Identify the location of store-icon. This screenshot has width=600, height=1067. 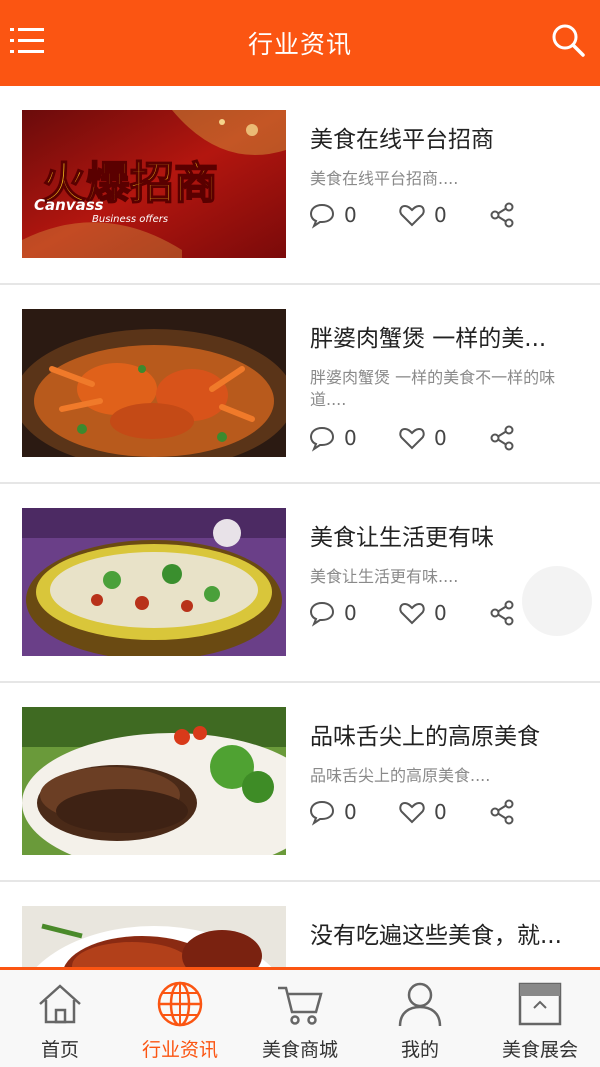
(540, 1004).